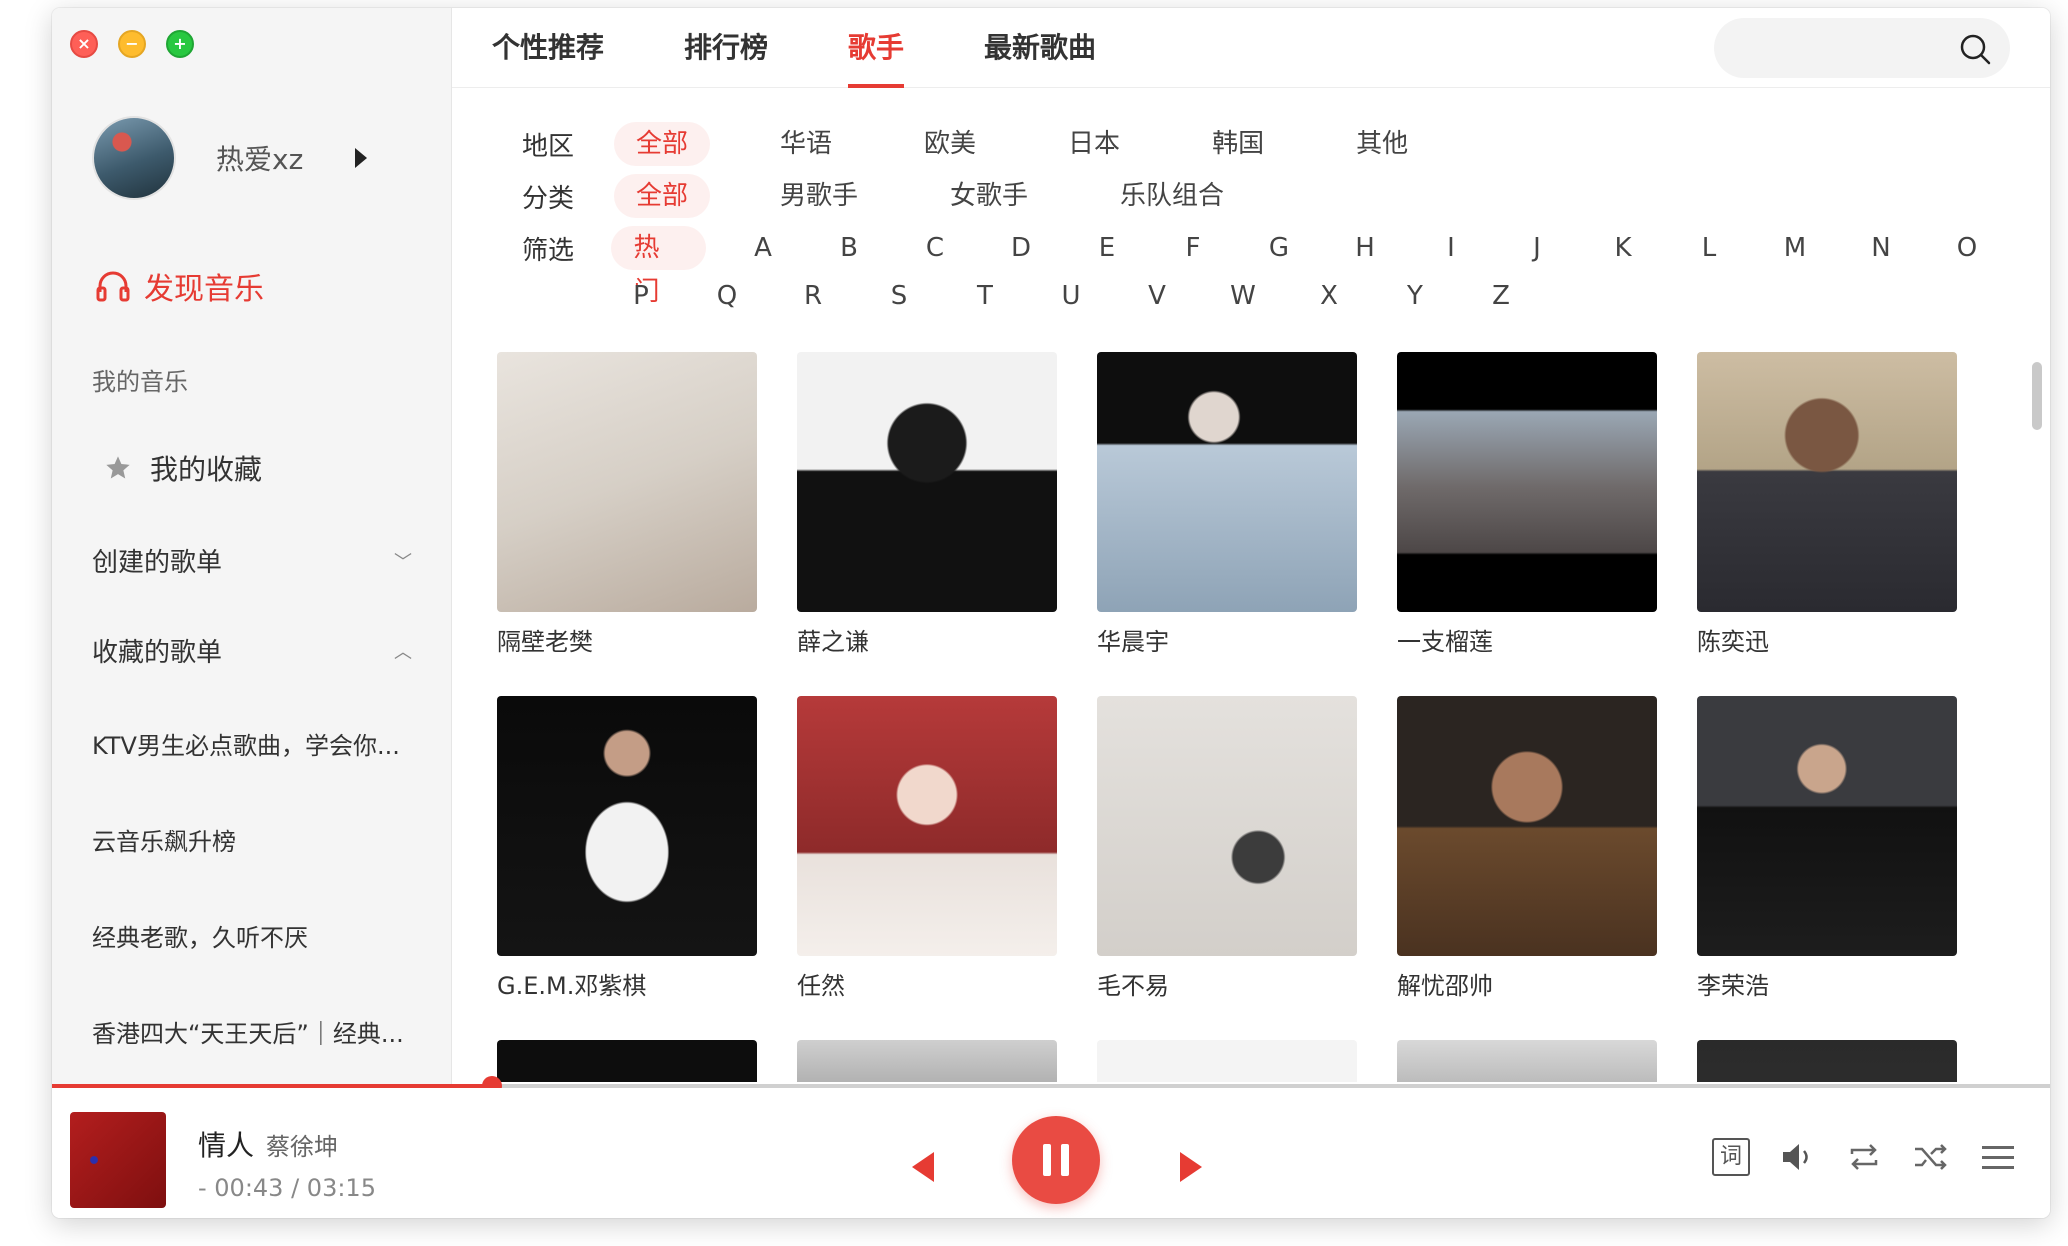  Describe the element at coordinates (1040, 48) in the screenshot. I see `tab-new-songs: 最新歌曲` at that location.